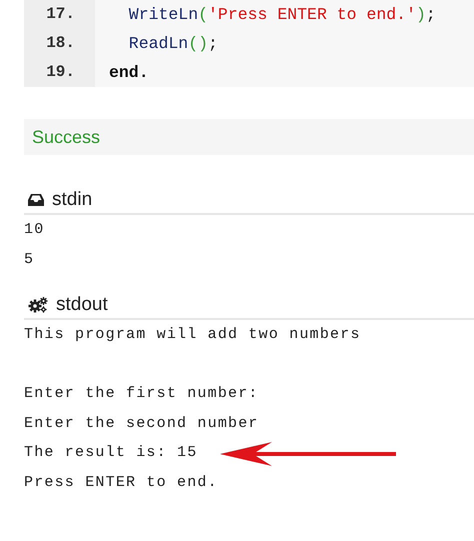 The width and height of the screenshot is (474, 541). I want to click on input-line: 5, so click(30, 260).